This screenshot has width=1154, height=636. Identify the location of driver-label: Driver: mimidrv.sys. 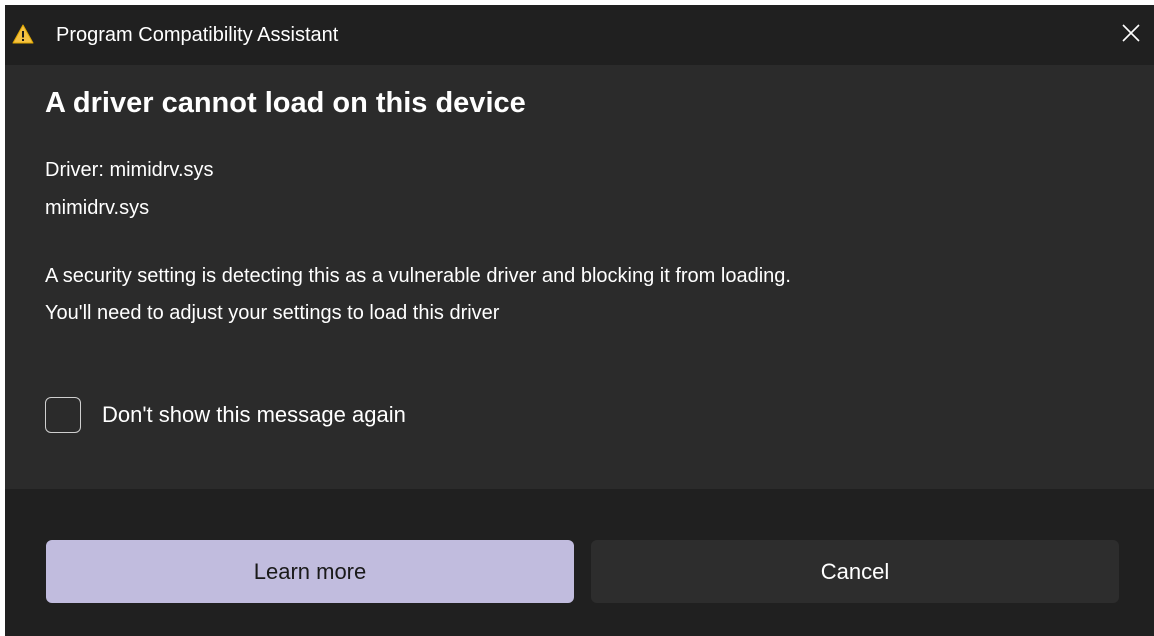
(129, 170).